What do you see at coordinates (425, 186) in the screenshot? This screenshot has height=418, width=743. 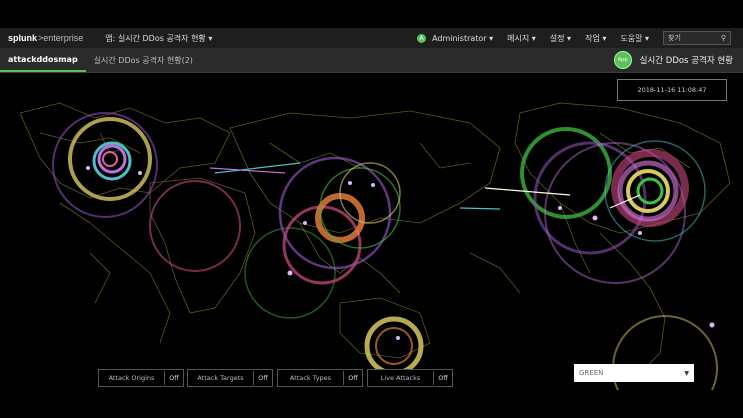 I see `attack-lines` at bounding box center [425, 186].